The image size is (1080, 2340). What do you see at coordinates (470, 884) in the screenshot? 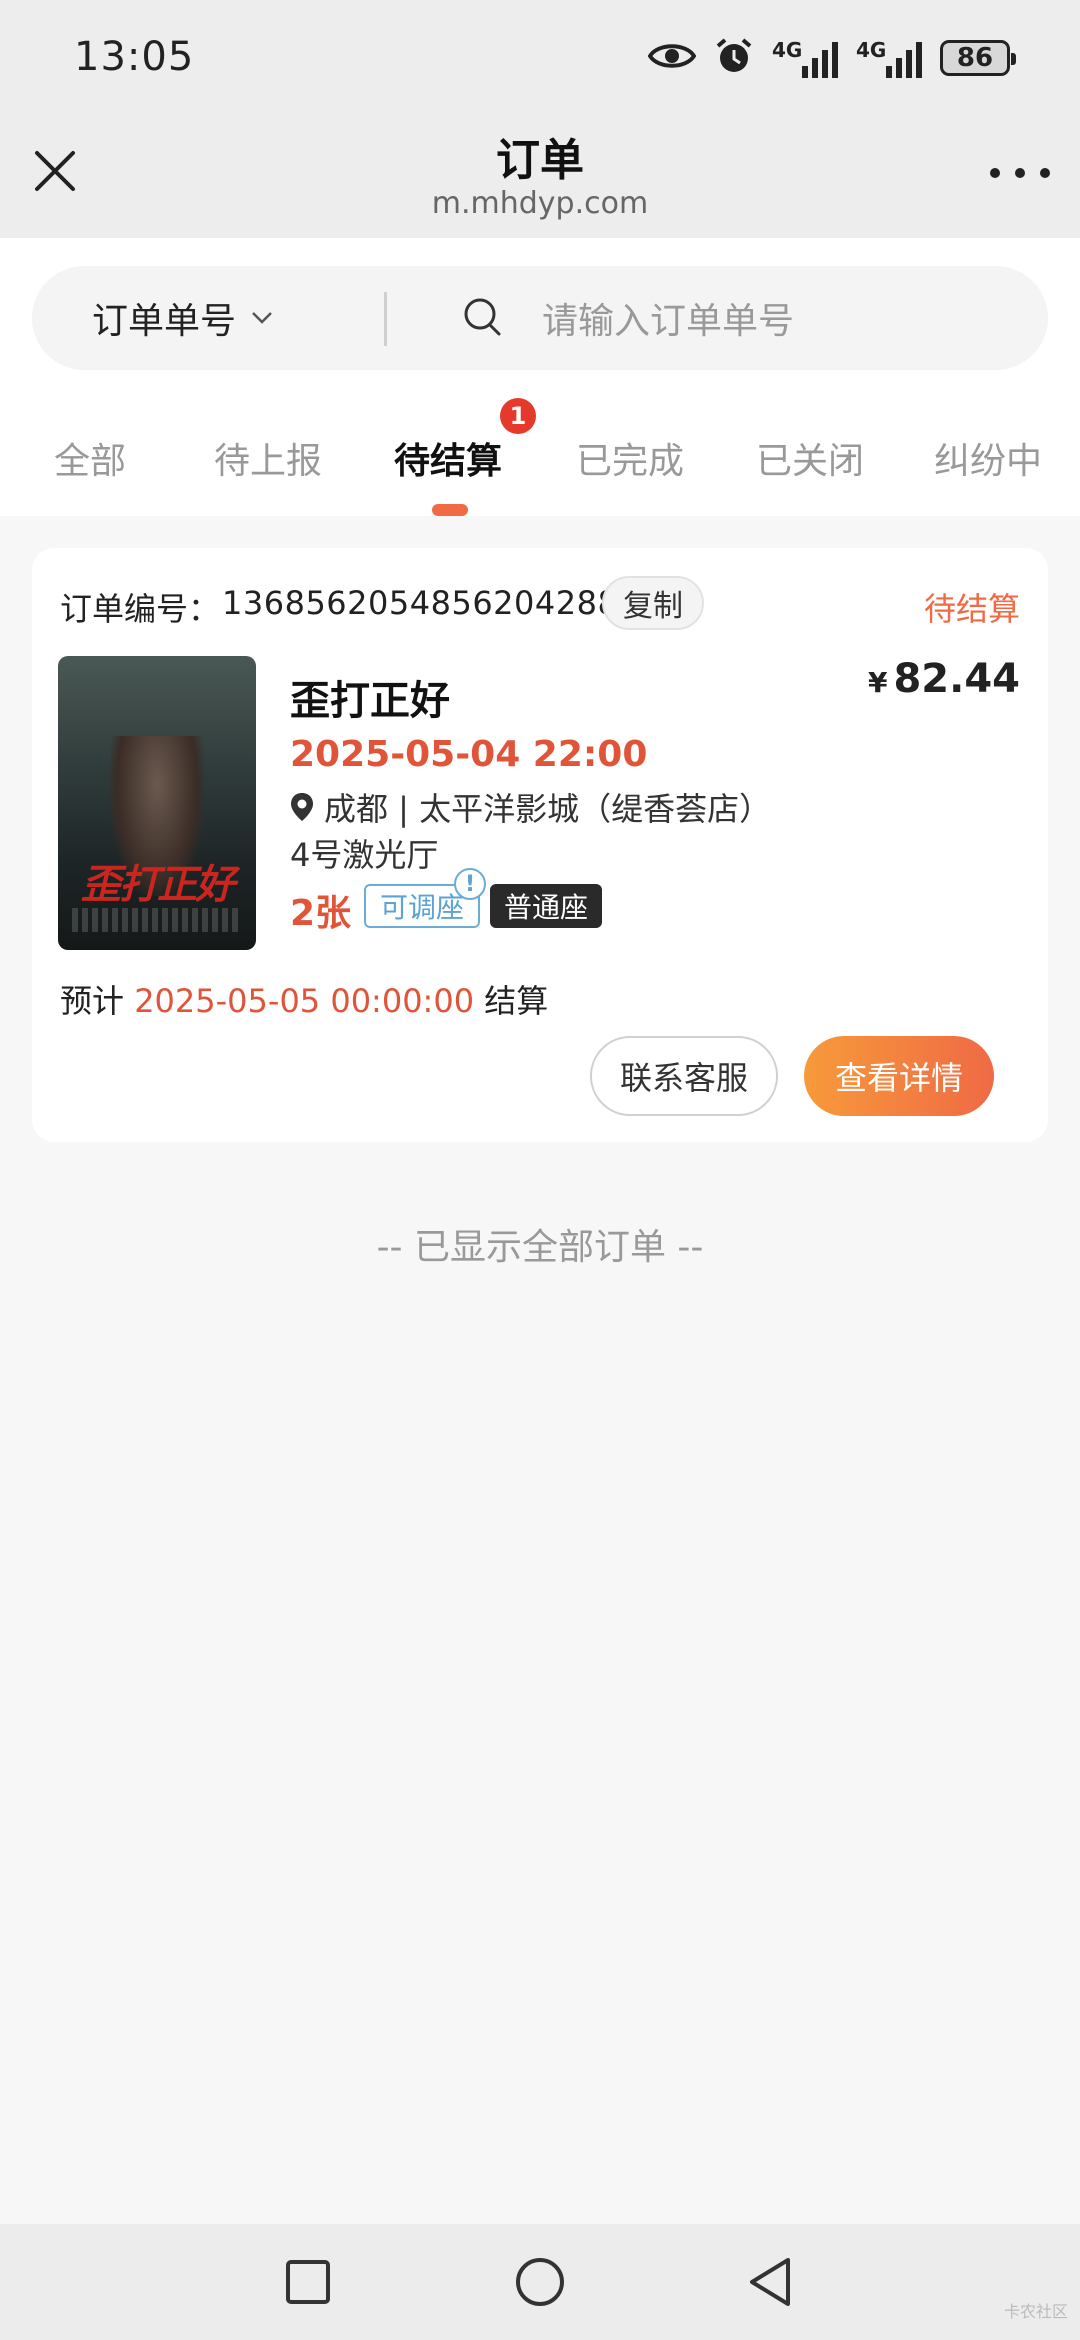
I see `info-icon: !` at bounding box center [470, 884].